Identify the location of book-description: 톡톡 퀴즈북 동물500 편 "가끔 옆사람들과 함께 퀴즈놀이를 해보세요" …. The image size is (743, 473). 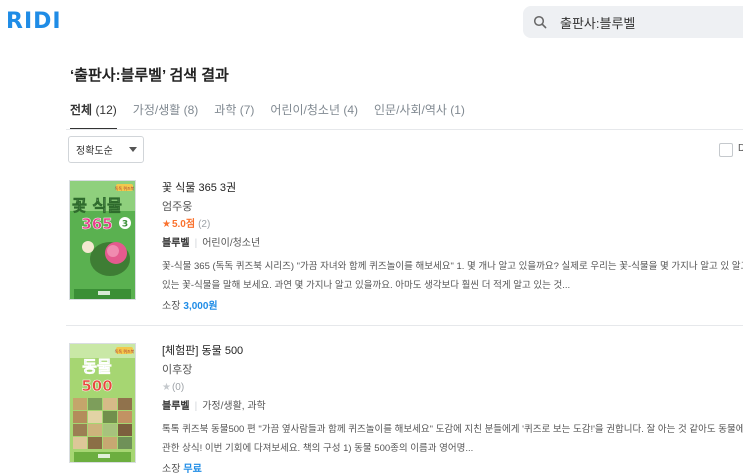
(452, 439).